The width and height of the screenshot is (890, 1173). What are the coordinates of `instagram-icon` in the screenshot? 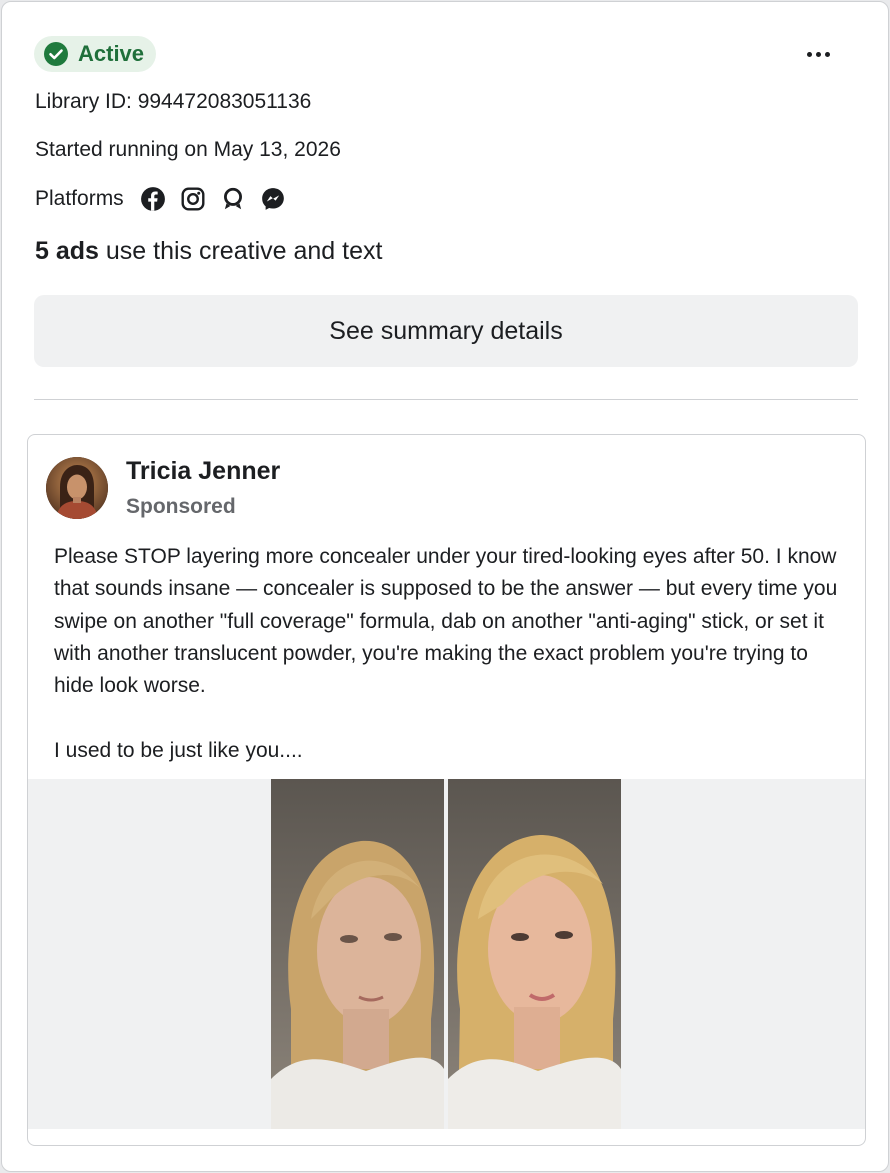 It's located at (193, 199).